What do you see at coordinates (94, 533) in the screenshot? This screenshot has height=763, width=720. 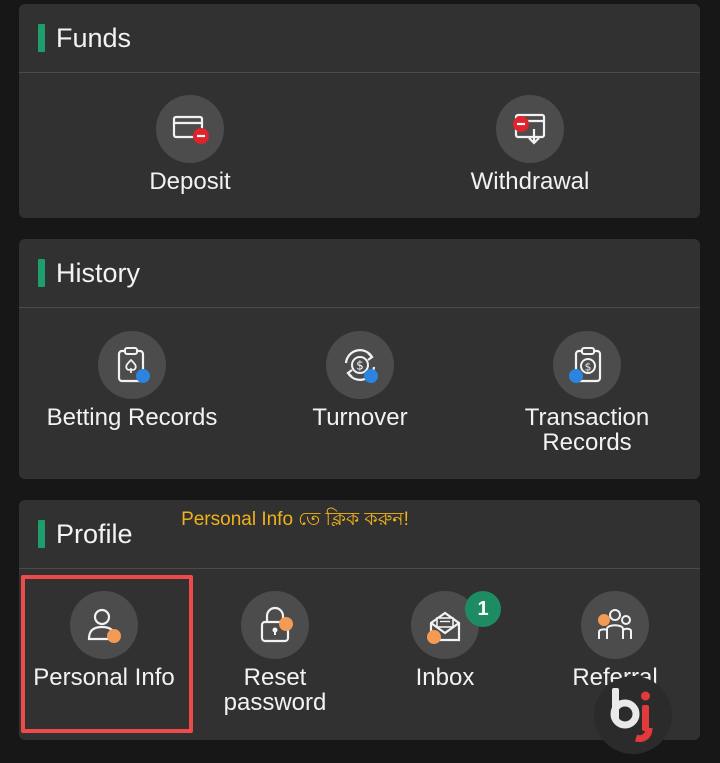 I see `profile-title: Profile` at bounding box center [94, 533].